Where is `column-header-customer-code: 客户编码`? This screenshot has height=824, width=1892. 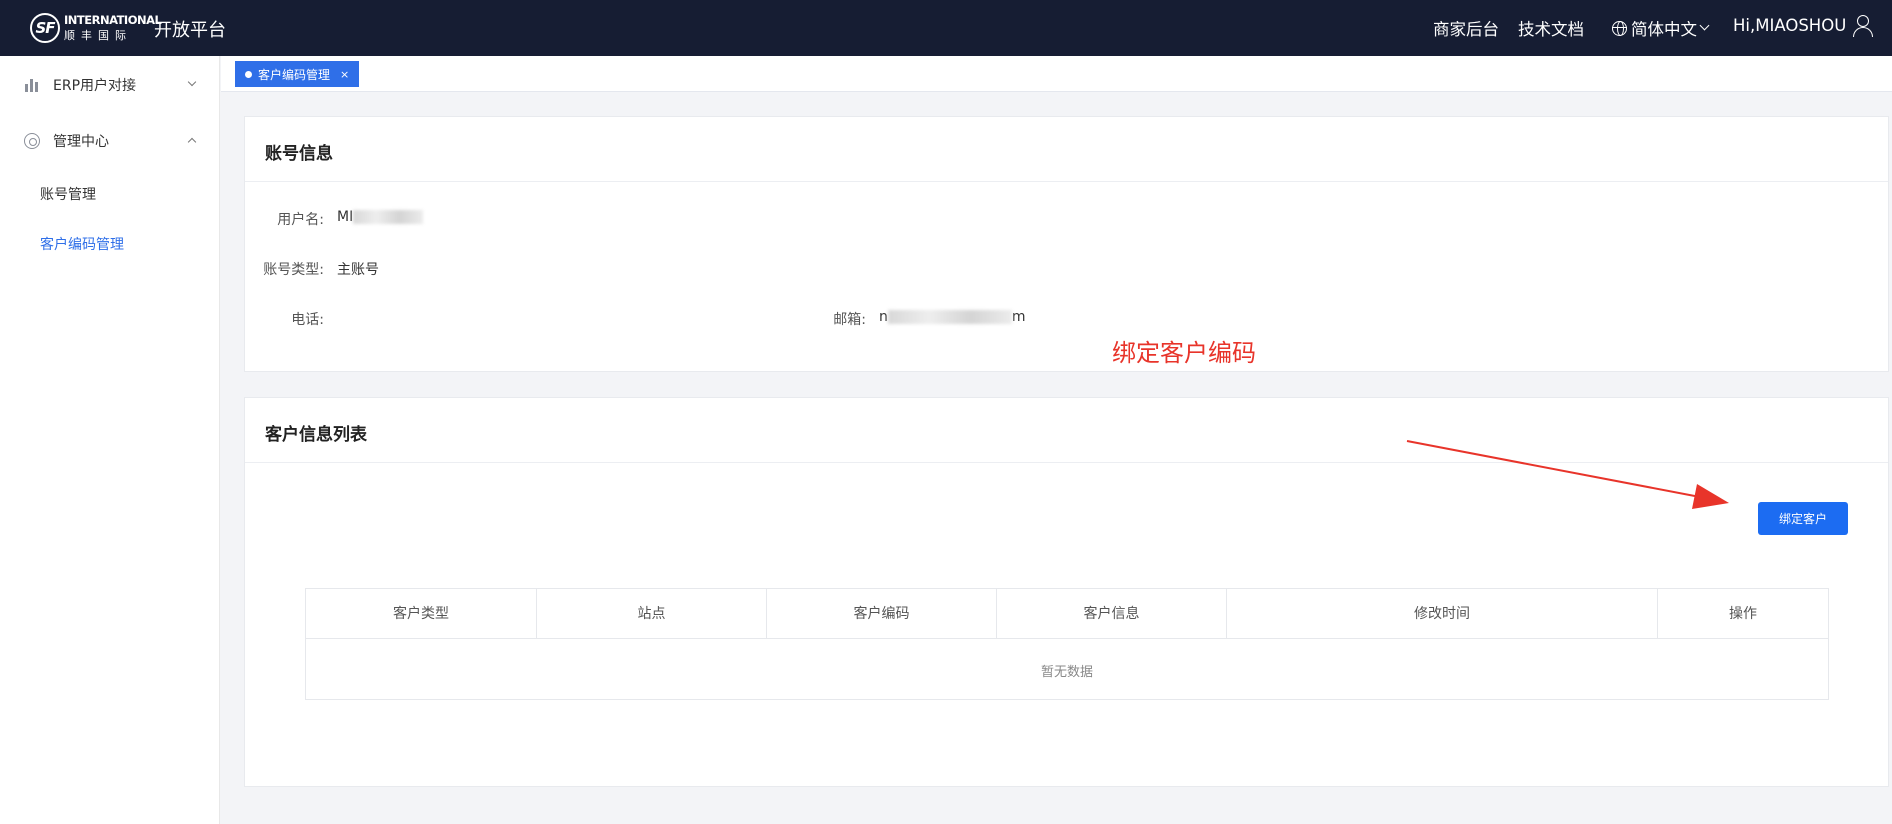
column-header-customer-code: 客户编码 is located at coordinates (882, 614).